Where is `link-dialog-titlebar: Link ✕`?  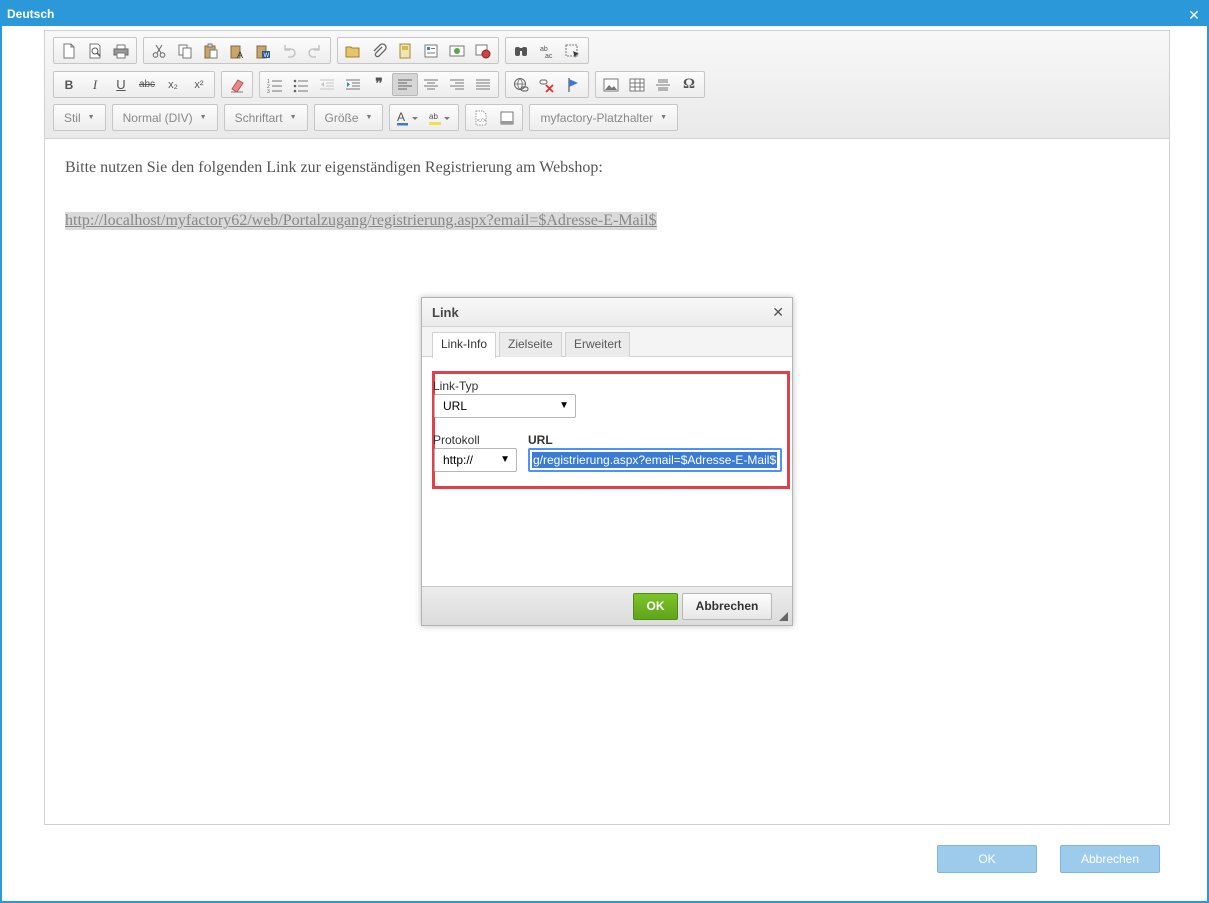 link-dialog-titlebar: Link ✕ is located at coordinates (607, 312).